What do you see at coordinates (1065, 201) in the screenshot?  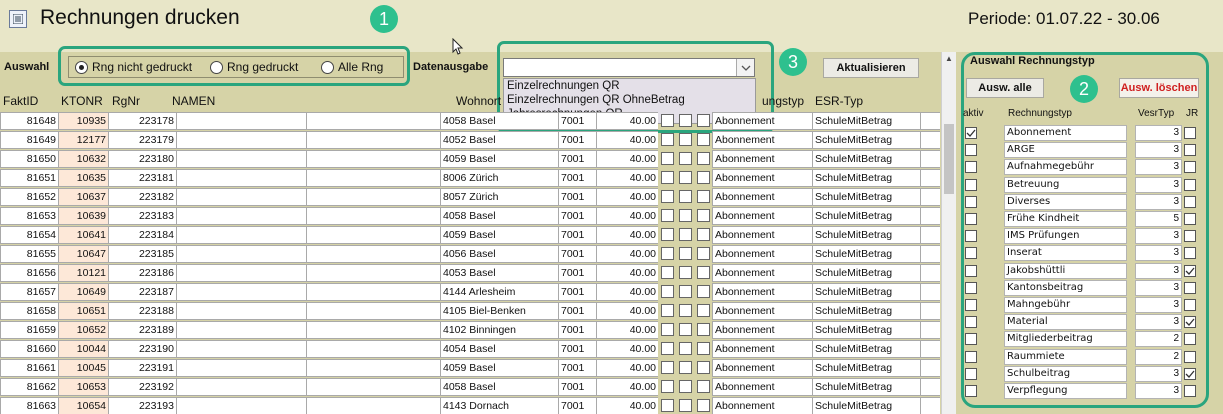 I see `rechnungstyp-name: Diverses` at bounding box center [1065, 201].